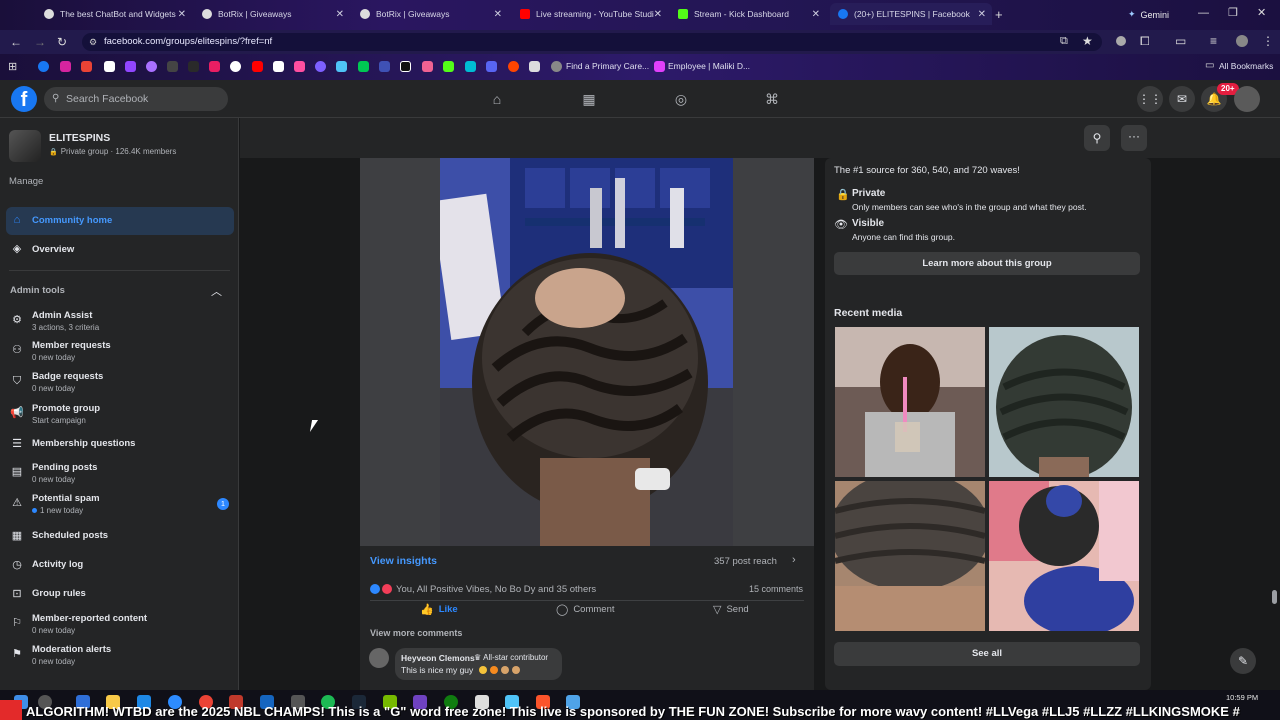  Describe the element at coordinates (1121, 41) in the screenshot. I see `extension-icon` at that location.